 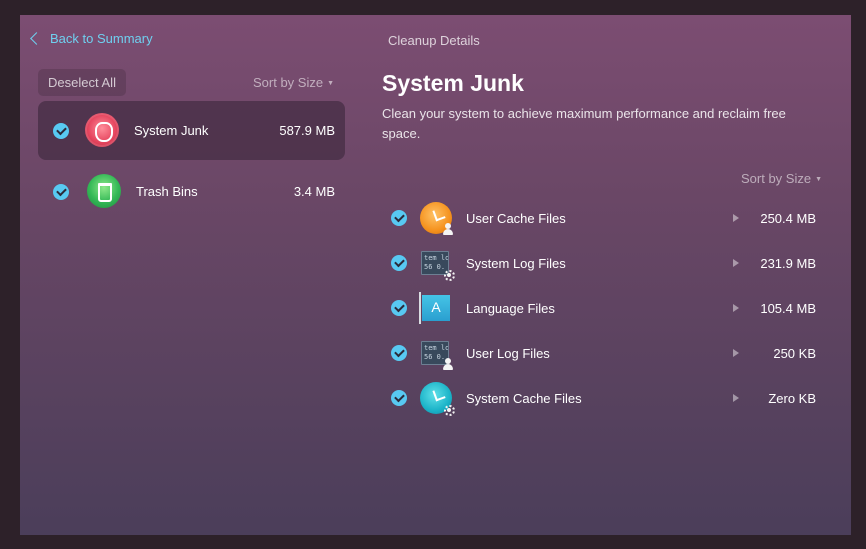 I want to click on detail-sort-by-size: Sort by Size ▼, so click(x=781, y=178).